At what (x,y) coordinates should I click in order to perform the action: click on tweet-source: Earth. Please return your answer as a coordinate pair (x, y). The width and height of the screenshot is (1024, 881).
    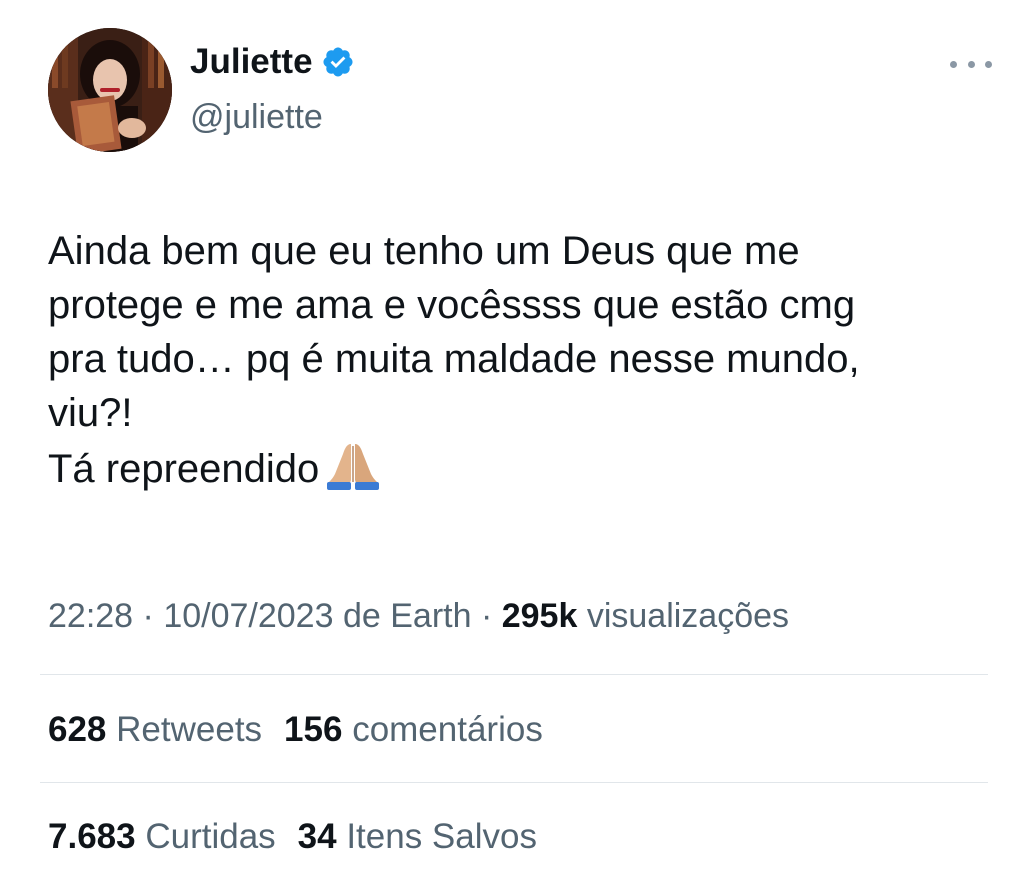
    Looking at the image, I should click on (430, 616).